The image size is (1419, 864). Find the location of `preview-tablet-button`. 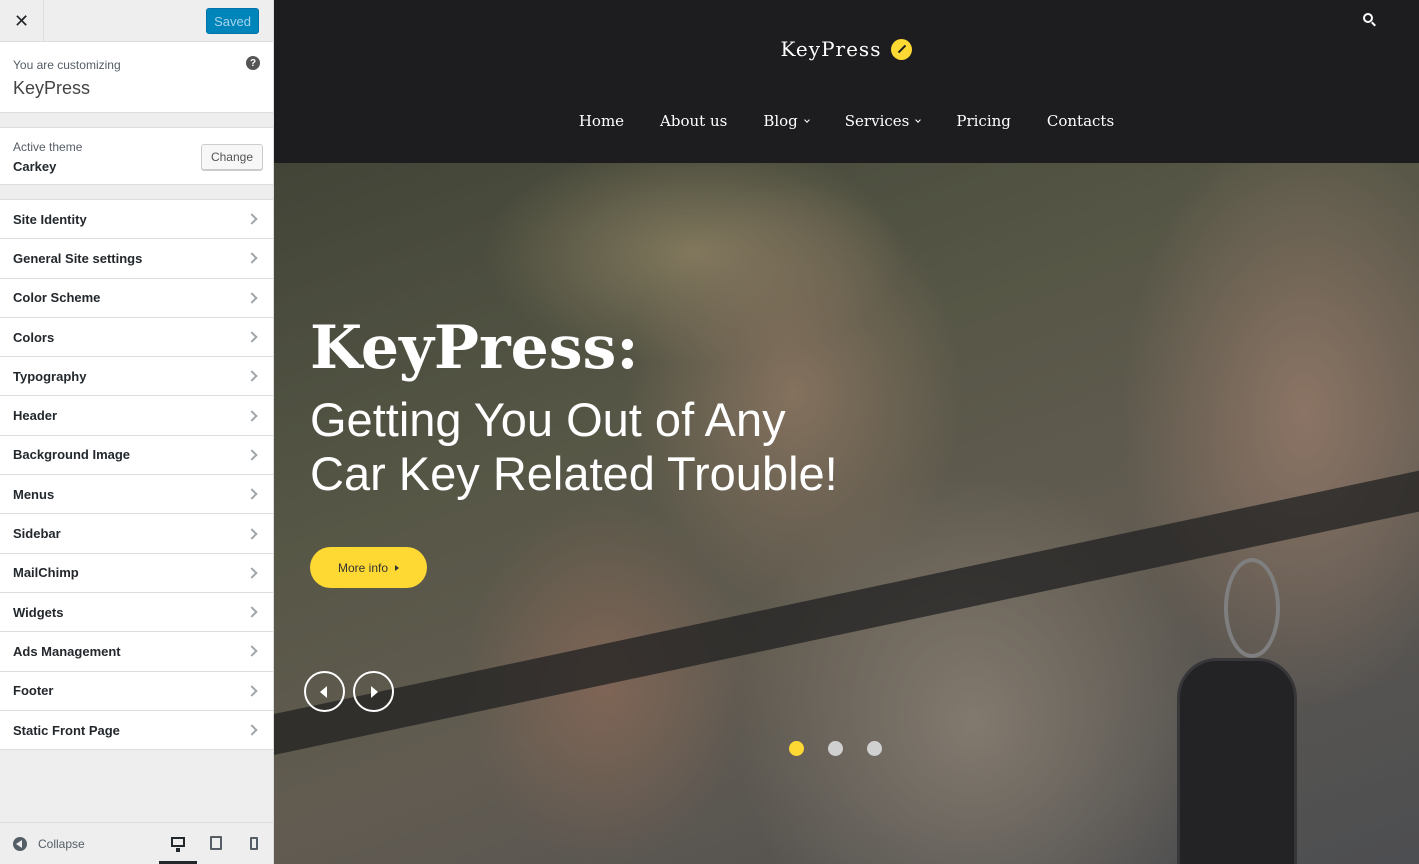

preview-tablet-button is located at coordinates (216, 843).